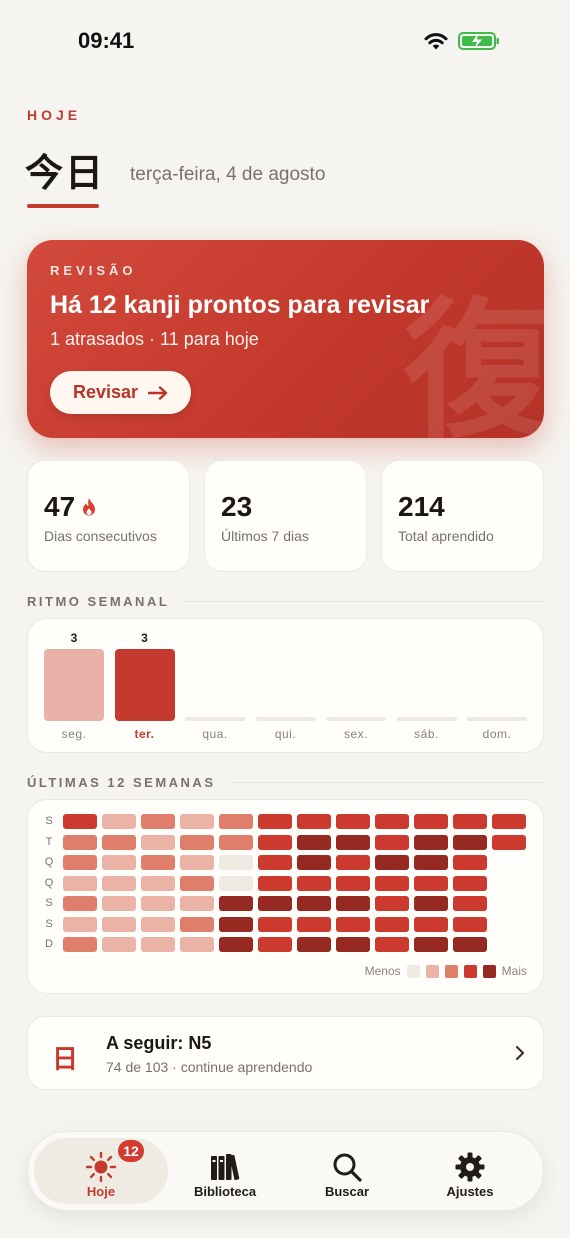 The height and width of the screenshot is (1238, 570). I want to click on next-kanji: 日, so click(65, 1060).